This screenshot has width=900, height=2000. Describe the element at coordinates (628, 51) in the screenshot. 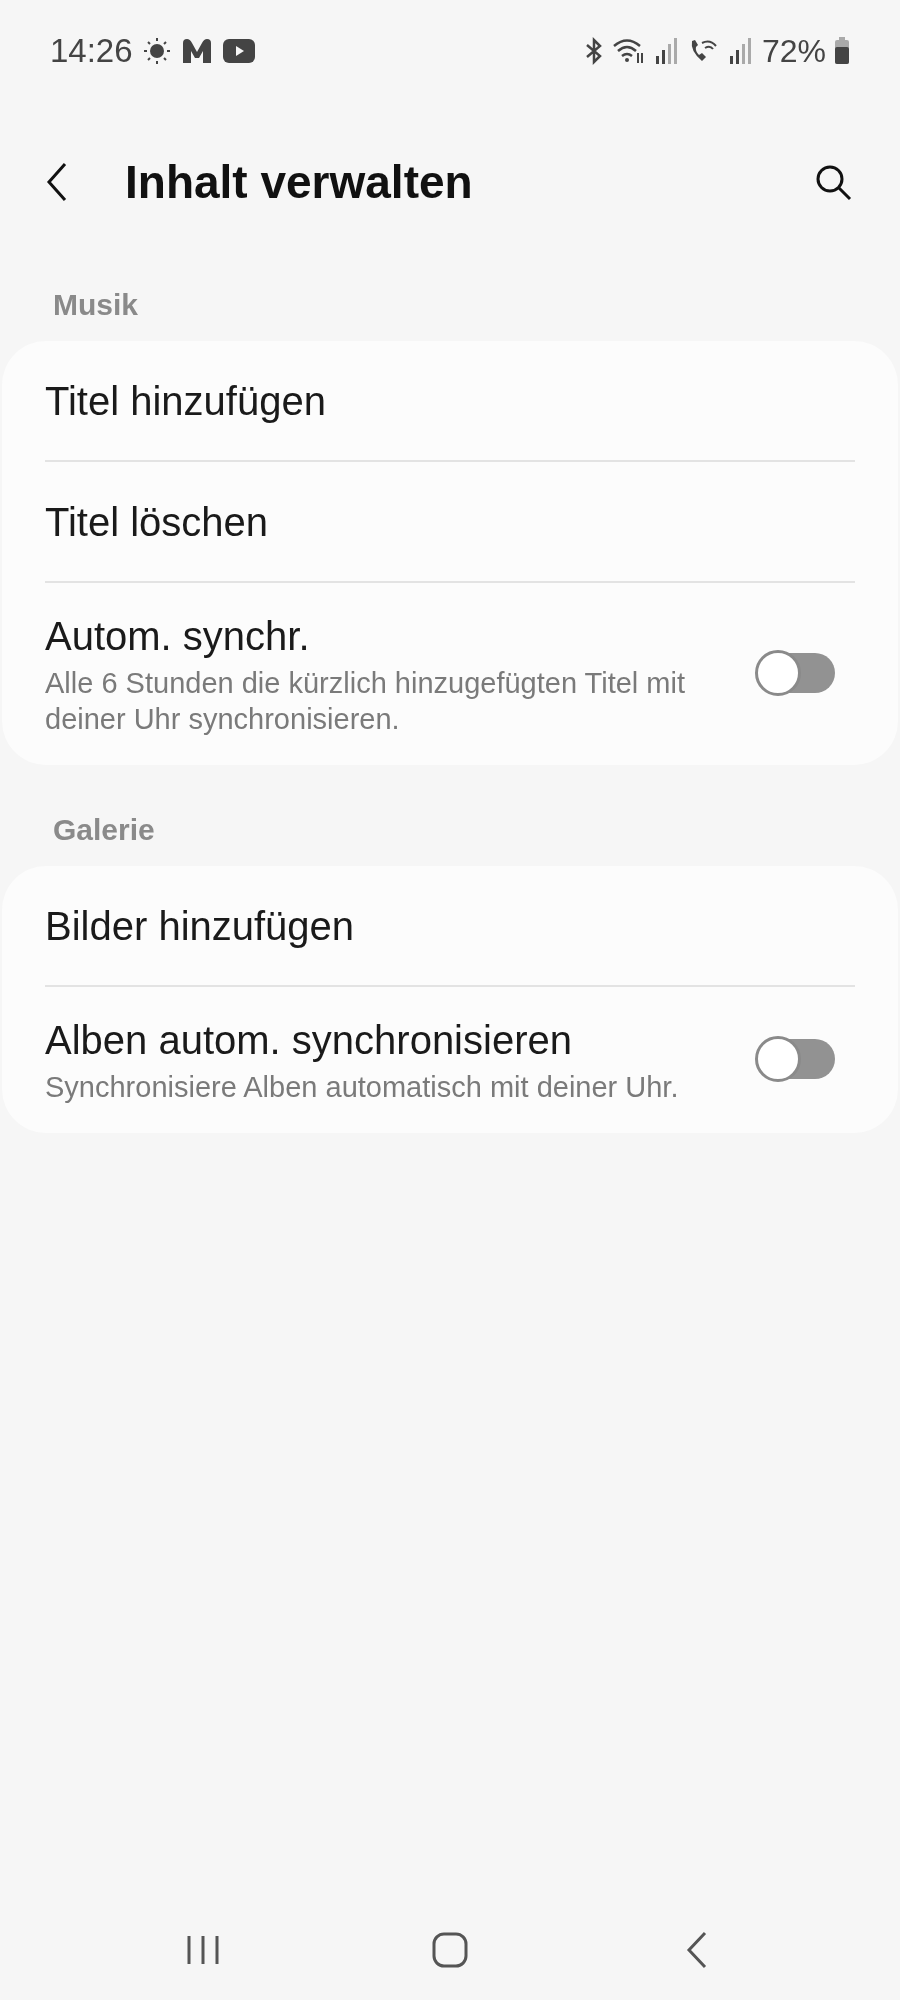

I see `wifi-icon` at that location.